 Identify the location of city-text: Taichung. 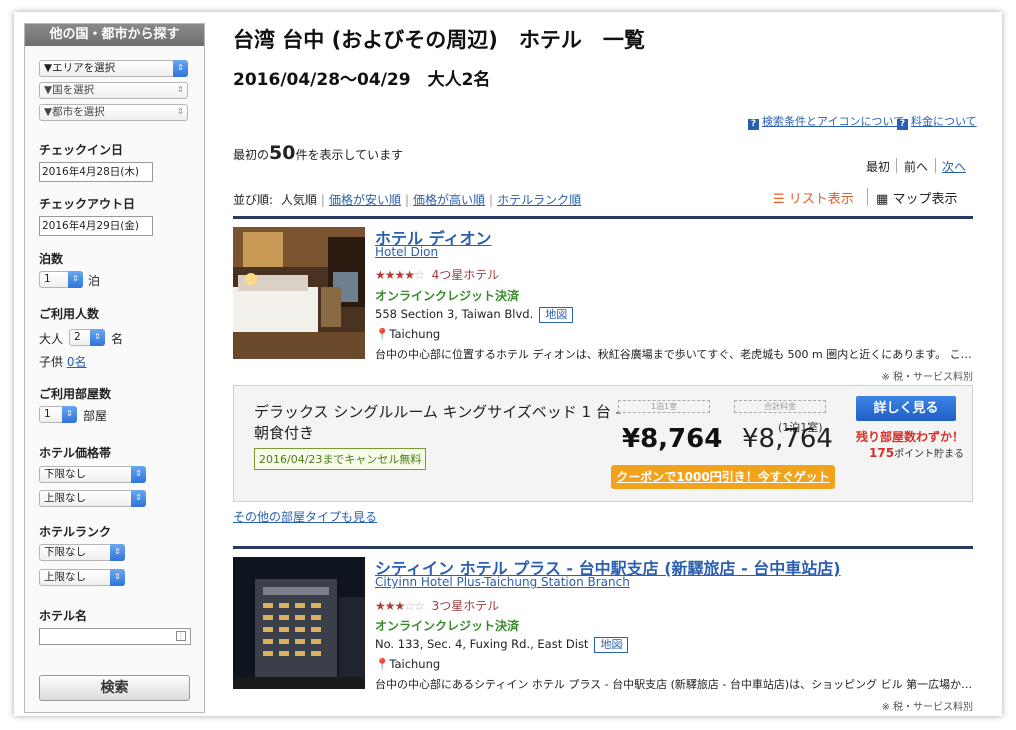
(415, 664).